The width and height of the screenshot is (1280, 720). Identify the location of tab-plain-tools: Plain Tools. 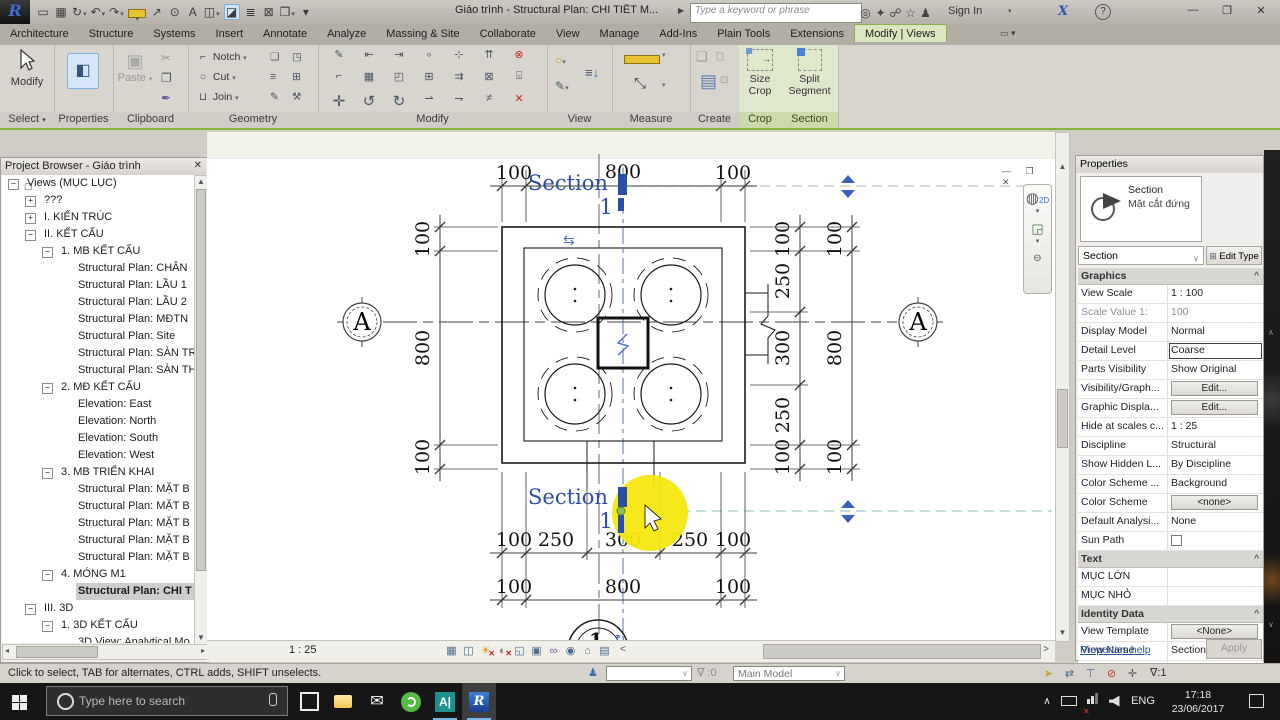
(743, 33).